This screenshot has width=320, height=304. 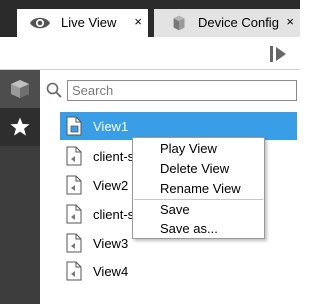 What do you see at coordinates (150, 53) in the screenshot?
I see `toolbar` at bounding box center [150, 53].